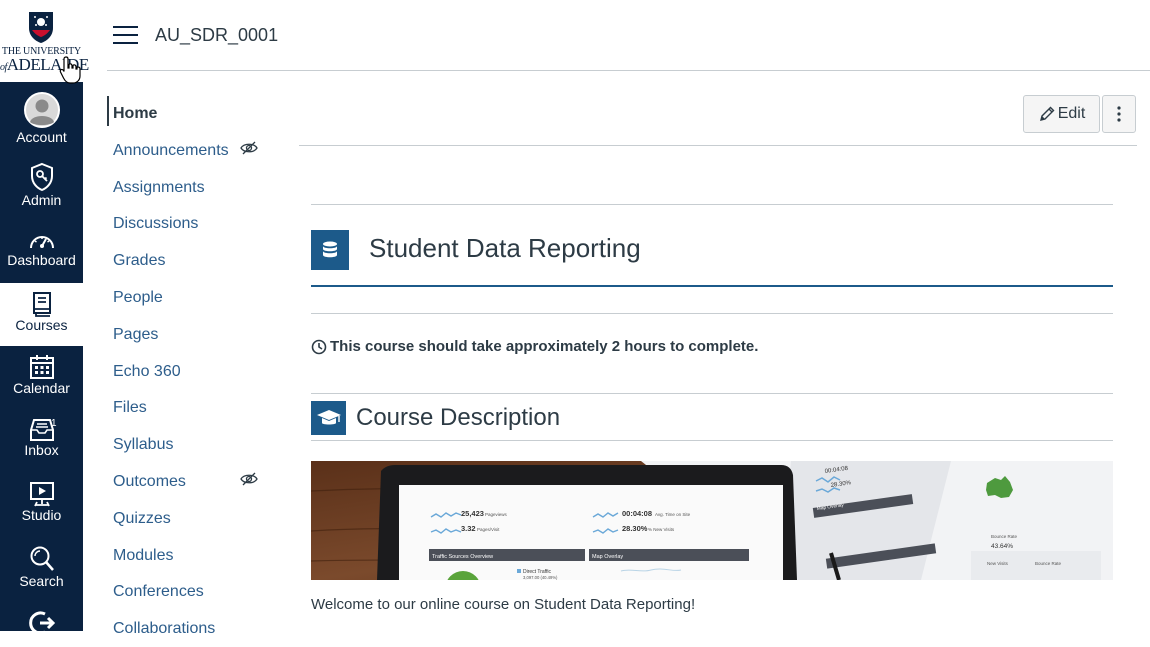  Describe the element at coordinates (41, 110) in the screenshot. I see `account-icon` at that location.